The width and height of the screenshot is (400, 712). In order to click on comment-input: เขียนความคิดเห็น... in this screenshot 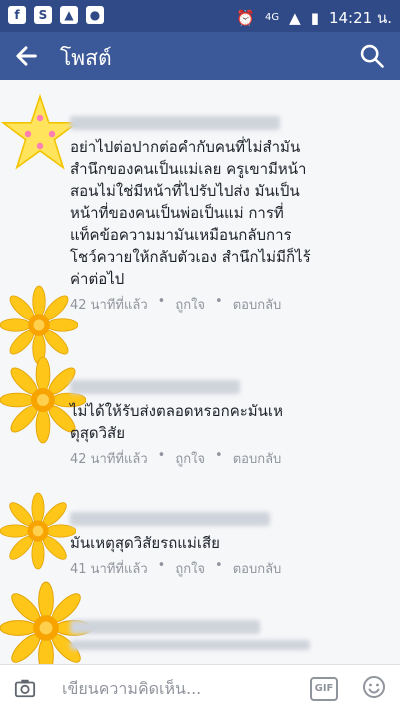, I will do `click(131, 689)`.